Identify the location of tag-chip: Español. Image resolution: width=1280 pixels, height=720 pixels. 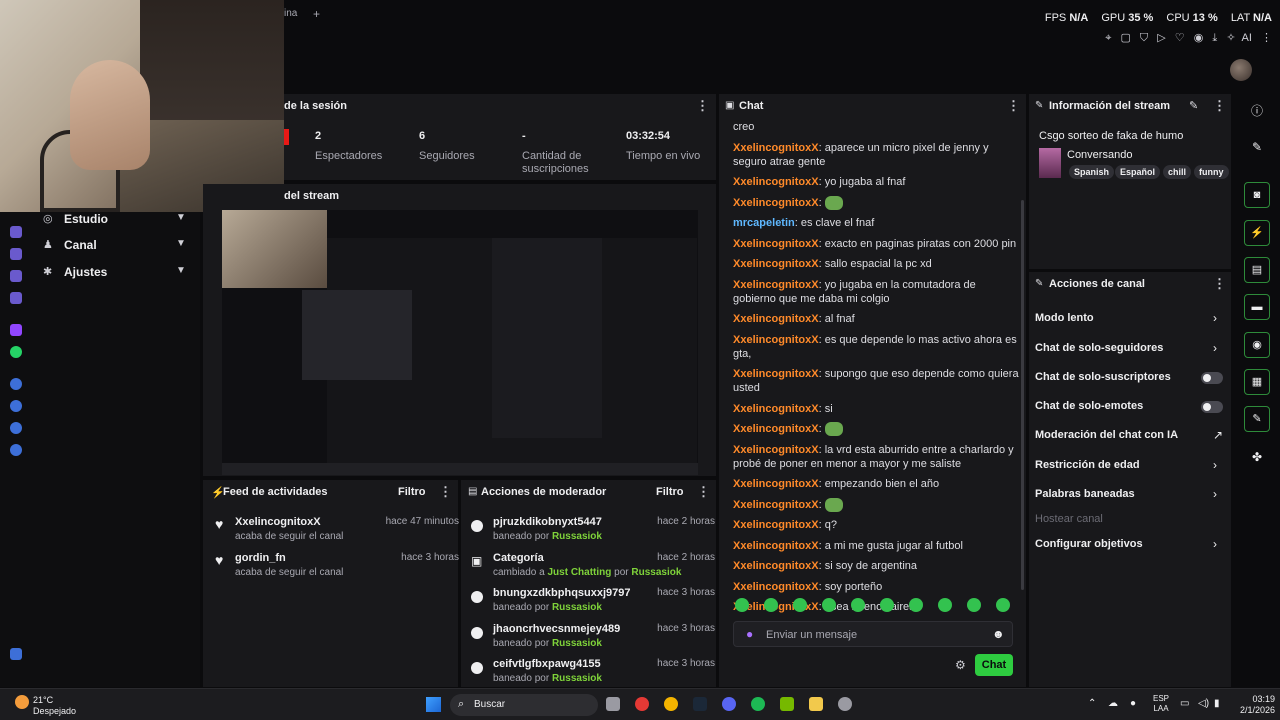
(1138, 172).